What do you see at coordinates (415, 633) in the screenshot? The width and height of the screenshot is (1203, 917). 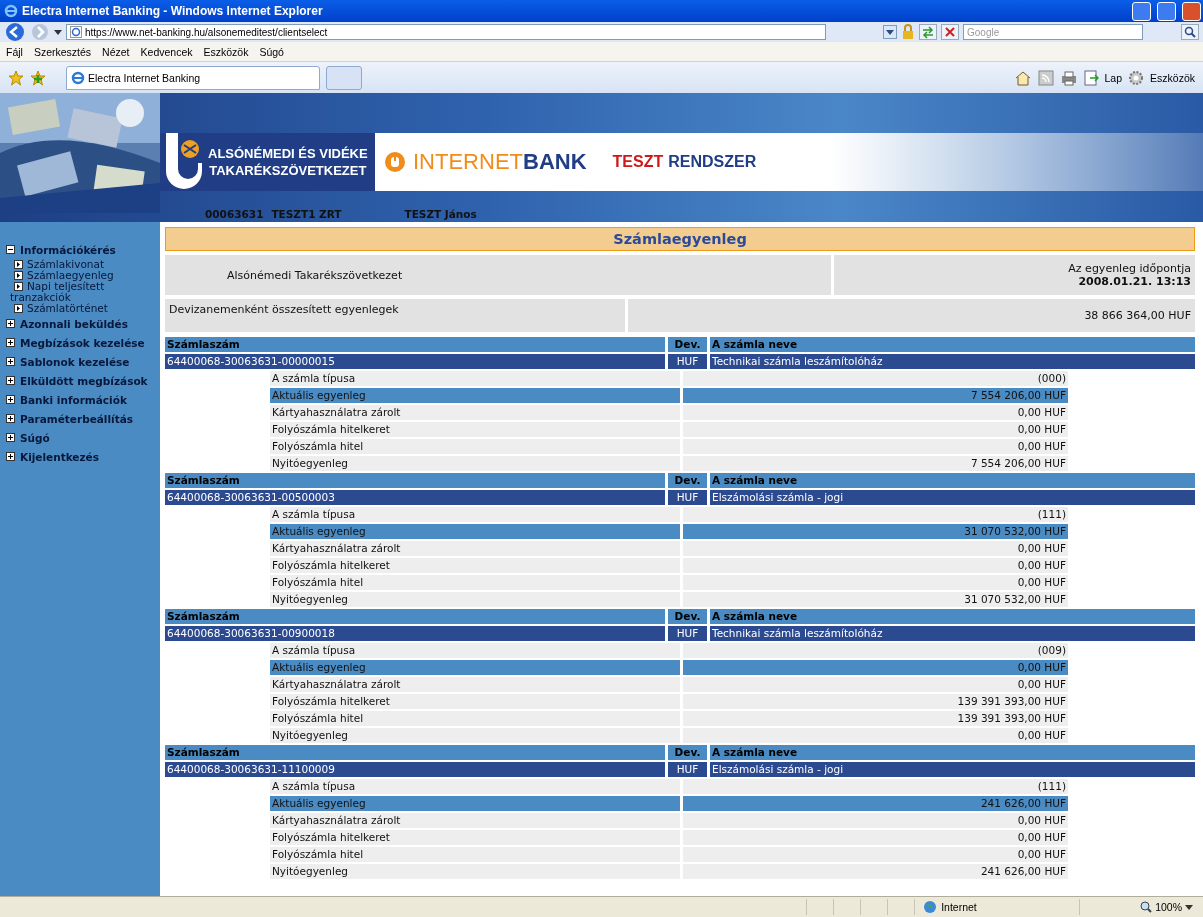 I see `account-number: 64400068-30063631-00900018` at bounding box center [415, 633].